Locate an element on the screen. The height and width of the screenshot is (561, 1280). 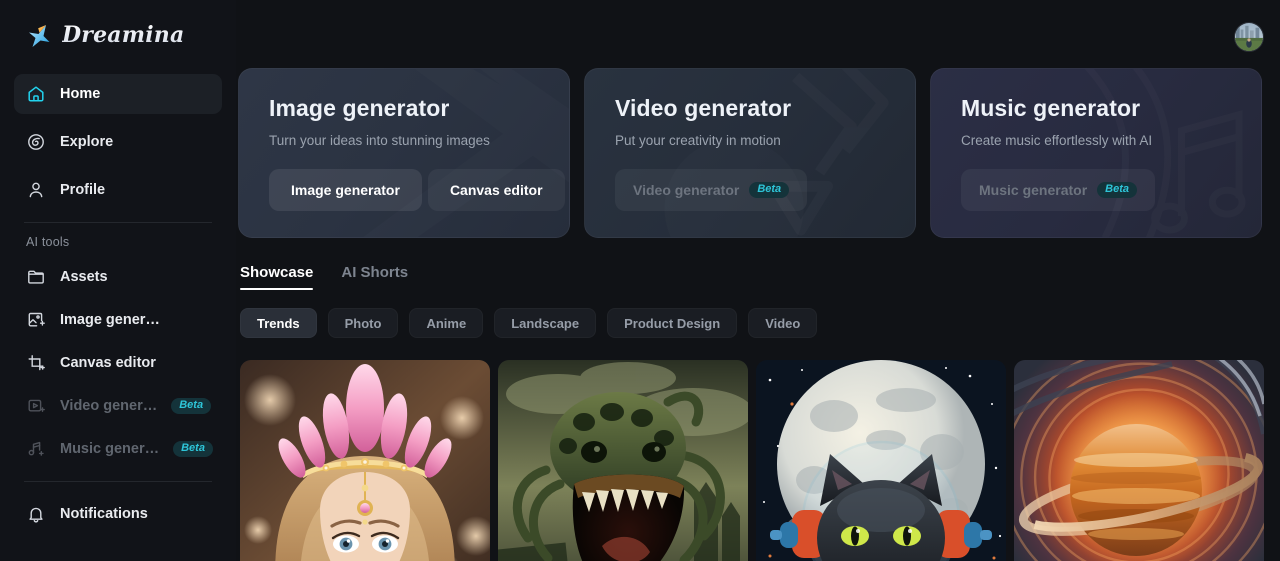
sidebar-item-music-generator: Music gener… Beta is located at coordinates (118, 449).